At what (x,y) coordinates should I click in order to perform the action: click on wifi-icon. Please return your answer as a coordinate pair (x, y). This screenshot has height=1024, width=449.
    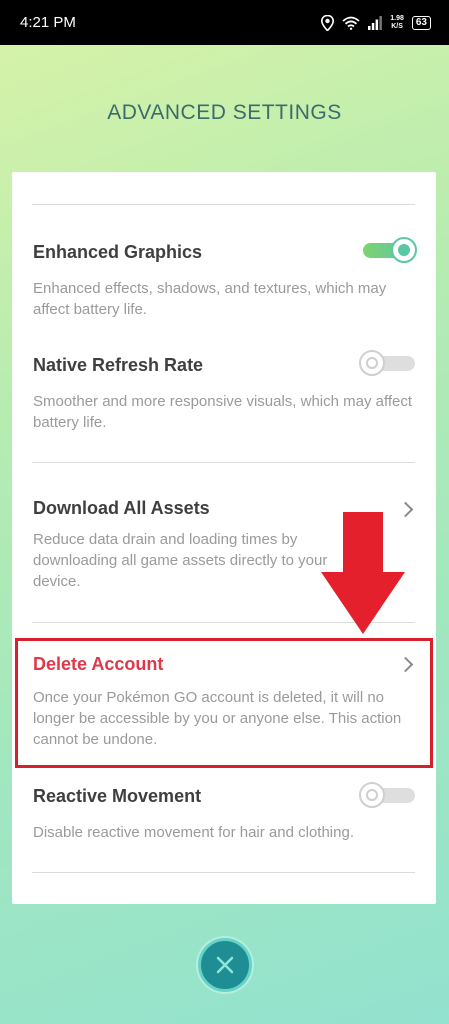
    Looking at the image, I should click on (351, 23).